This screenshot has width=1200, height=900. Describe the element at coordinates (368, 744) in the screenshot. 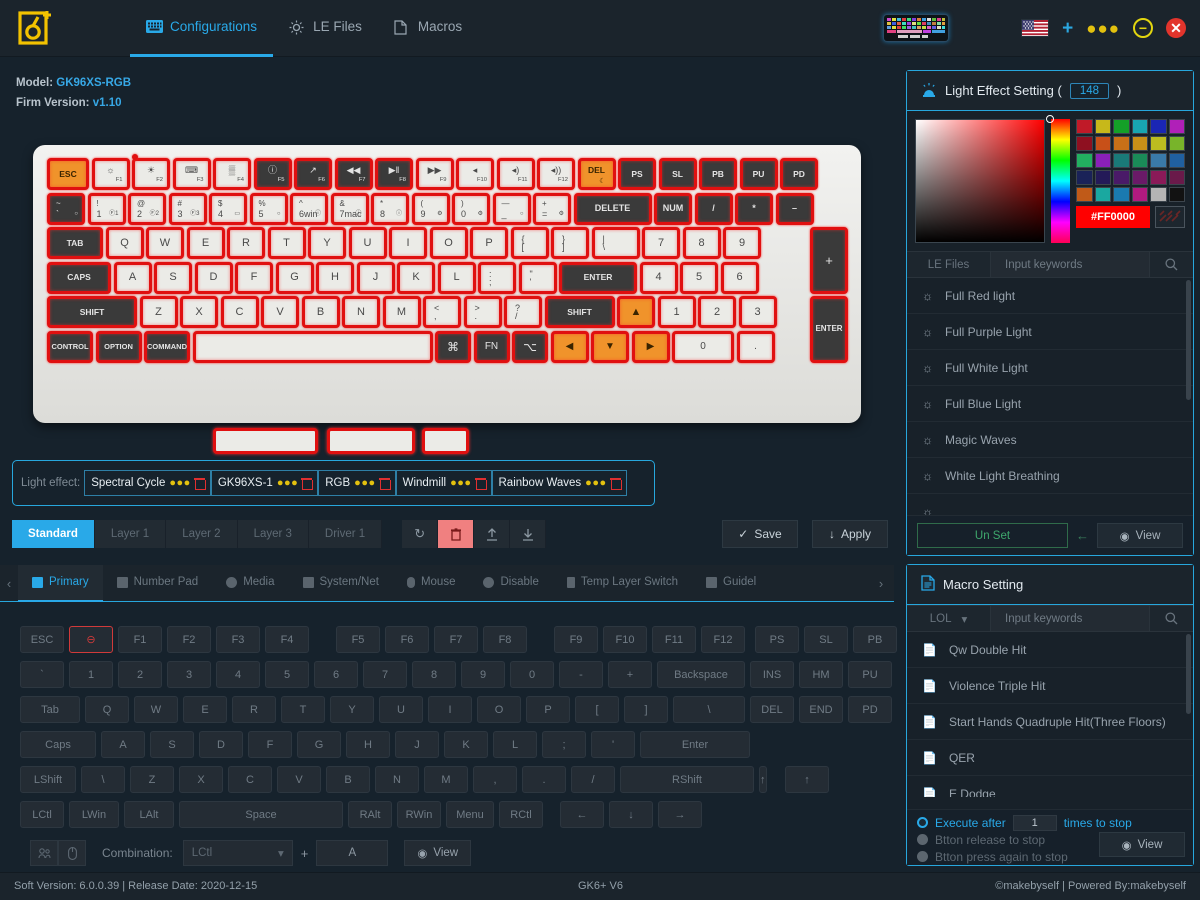

I see `virtual-key: H` at that location.